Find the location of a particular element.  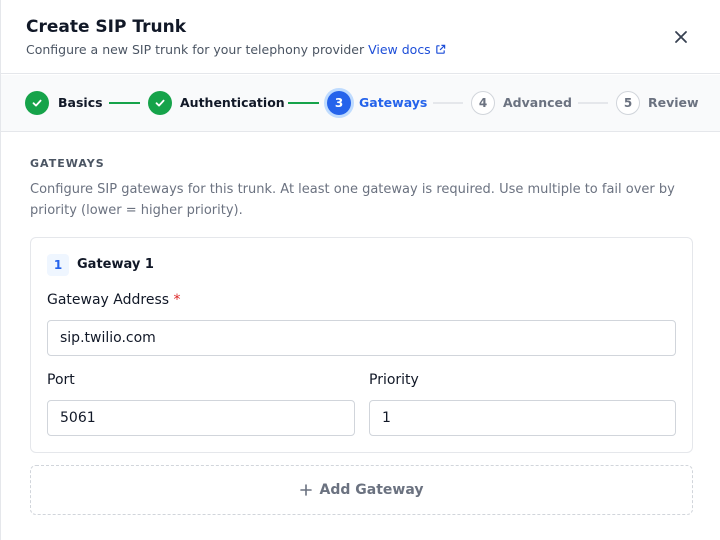

port-label: Port is located at coordinates (61, 380).